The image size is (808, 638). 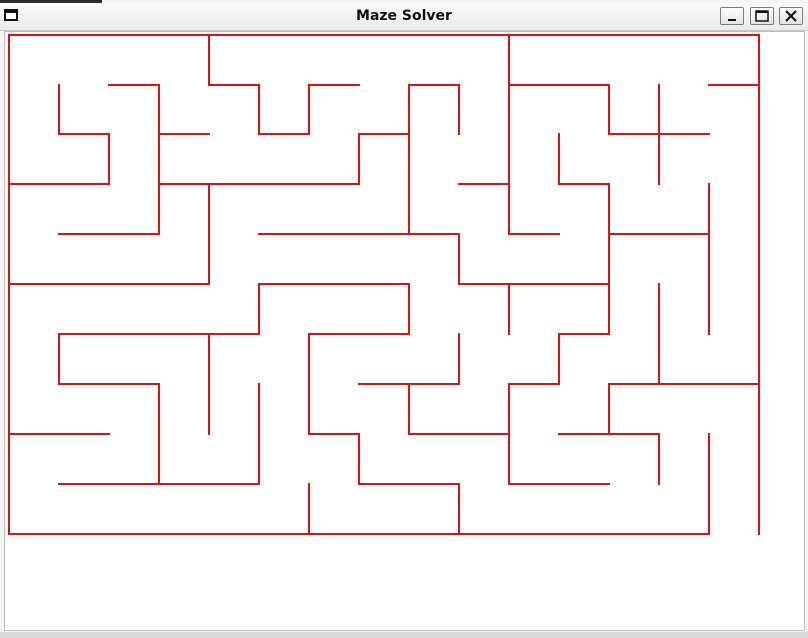 I want to click on maximize-button, so click(x=762, y=16).